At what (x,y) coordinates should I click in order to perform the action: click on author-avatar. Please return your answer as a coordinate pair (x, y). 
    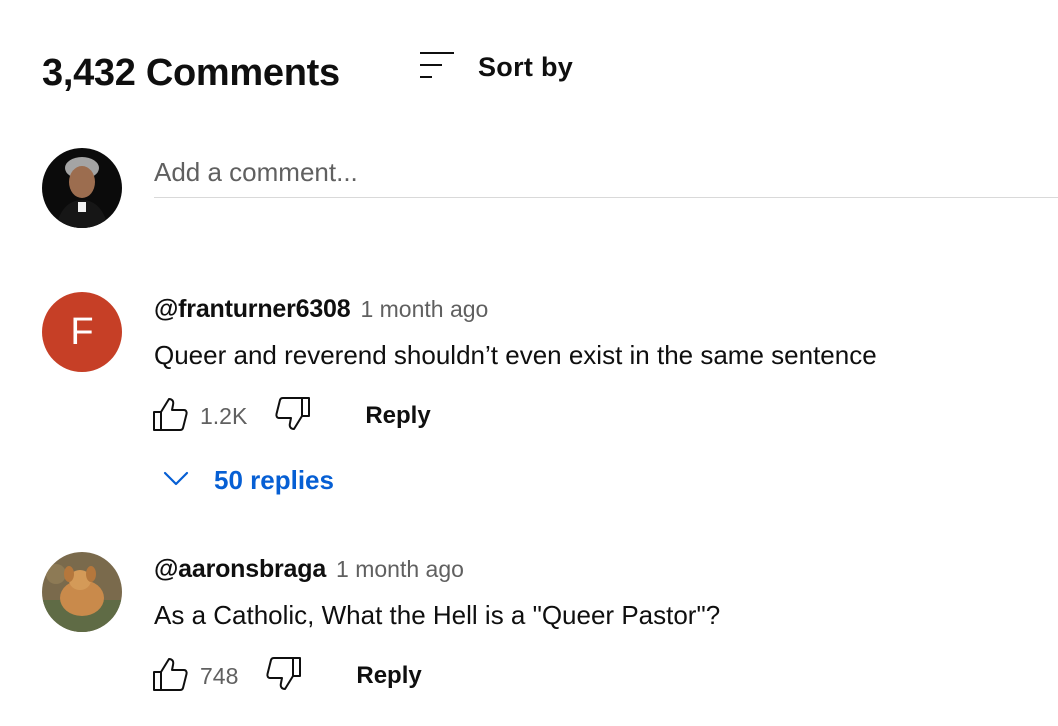
    Looking at the image, I should click on (82, 592).